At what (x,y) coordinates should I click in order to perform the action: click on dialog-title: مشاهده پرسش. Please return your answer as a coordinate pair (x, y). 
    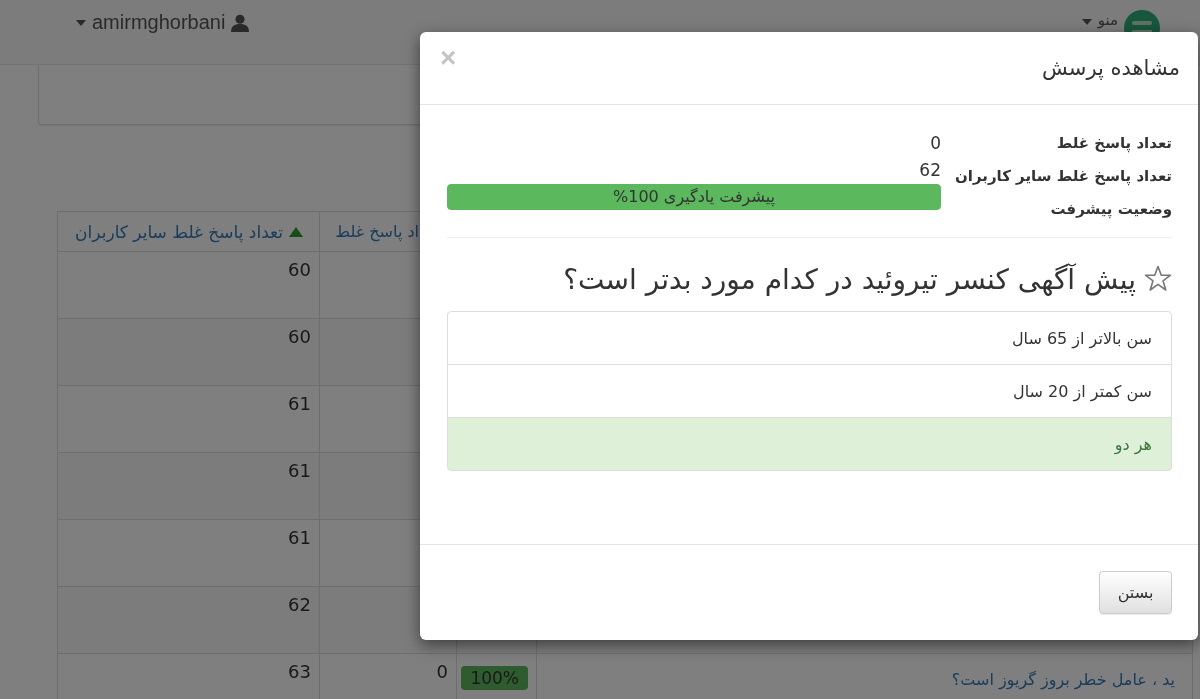
    Looking at the image, I should click on (1111, 68).